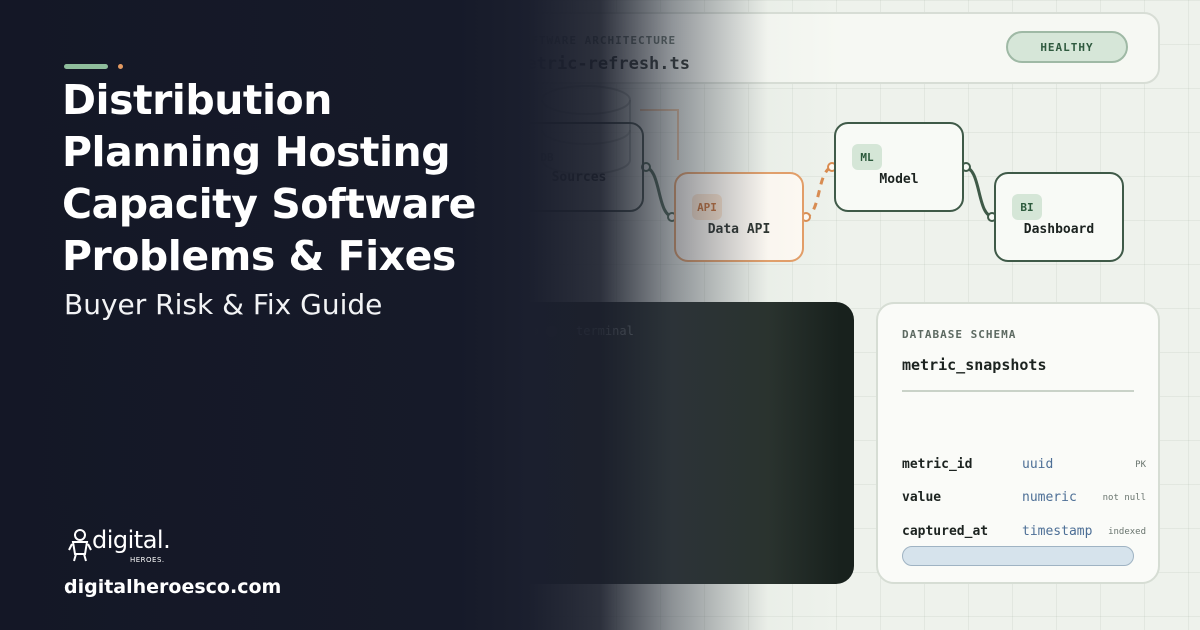 This screenshot has height=630, width=1200. What do you see at coordinates (86, 66) in the screenshot?
I see `accent-bar` at bounding box center [86, 66].